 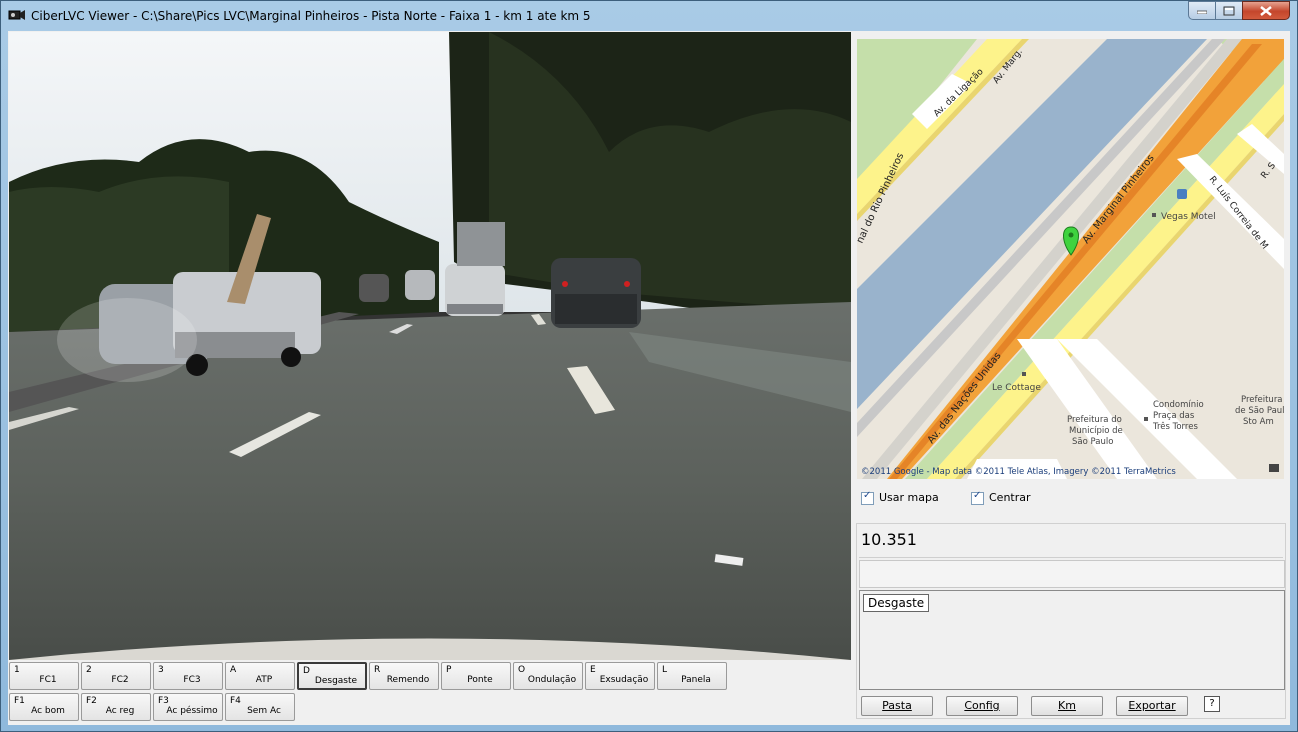 I want to click on fkey-shortcut: 1, so click(x=17, y=670).